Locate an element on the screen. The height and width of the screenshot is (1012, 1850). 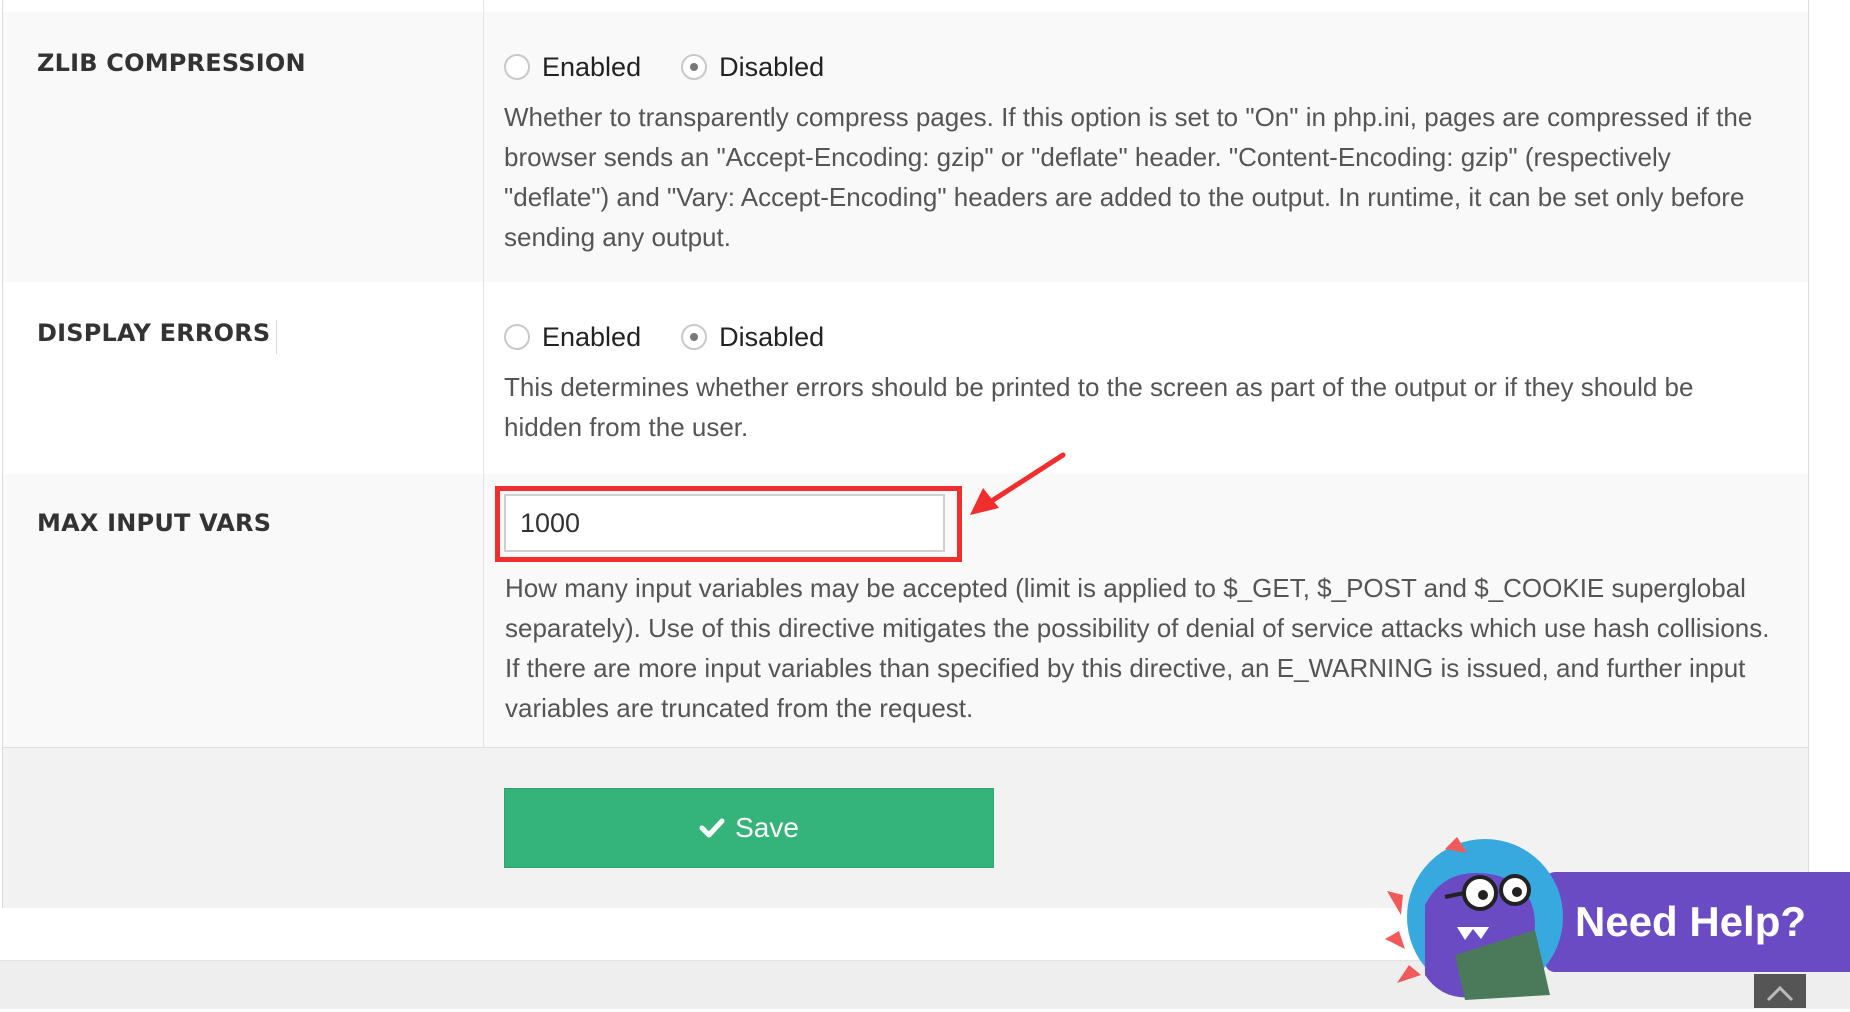
display-errors-enabled-option: Enabled is located at coordinates (572, 337).